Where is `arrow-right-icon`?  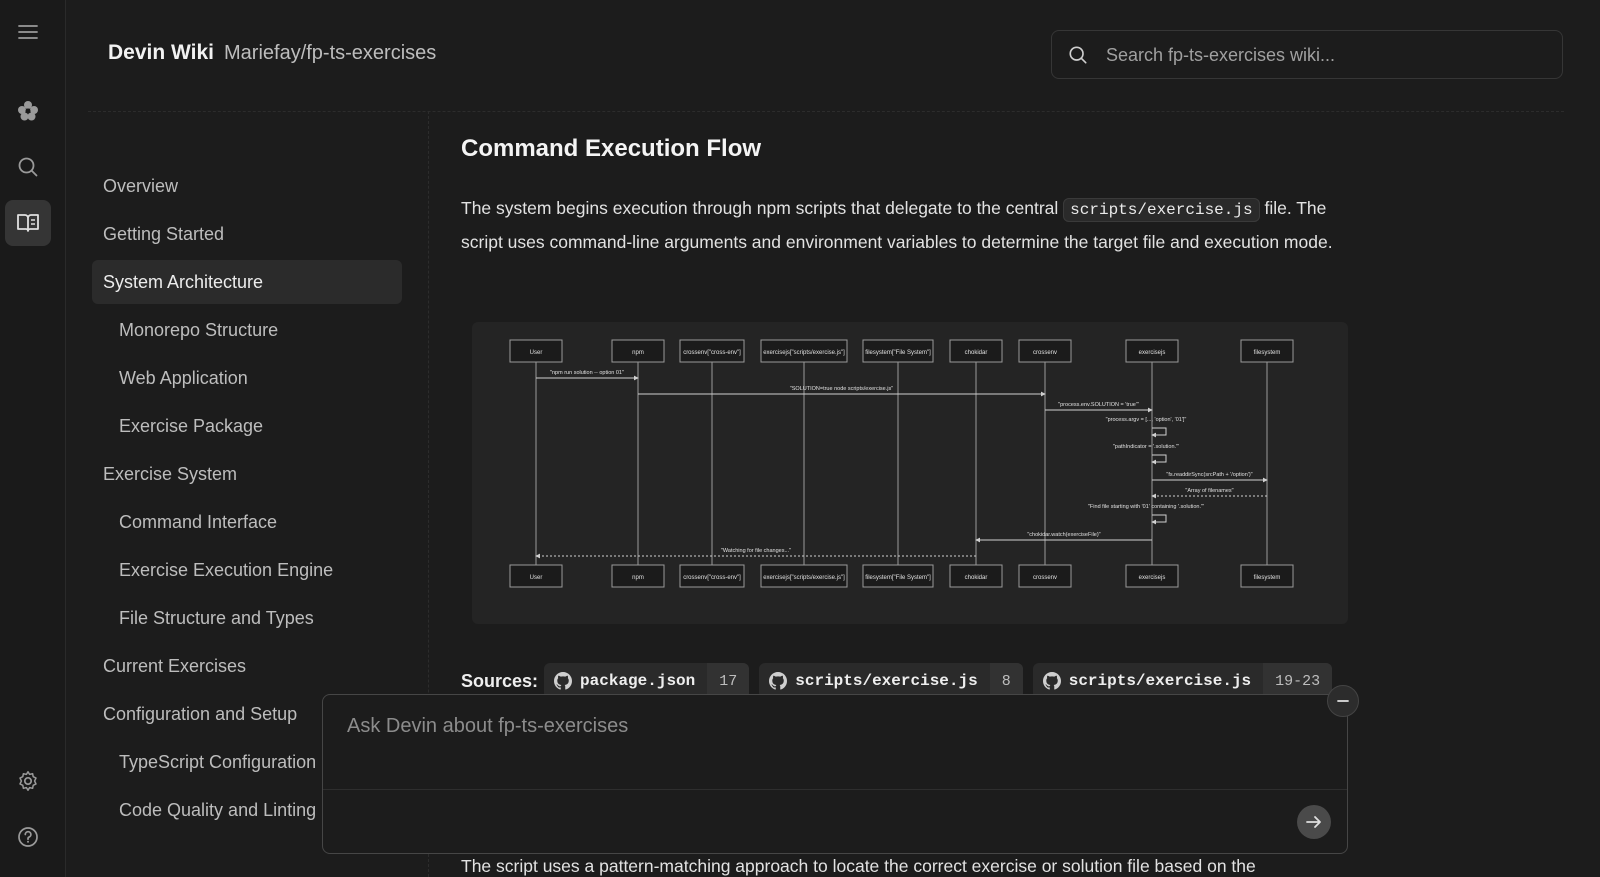 arrow-right-icon is located at coordinates (1313, 822).